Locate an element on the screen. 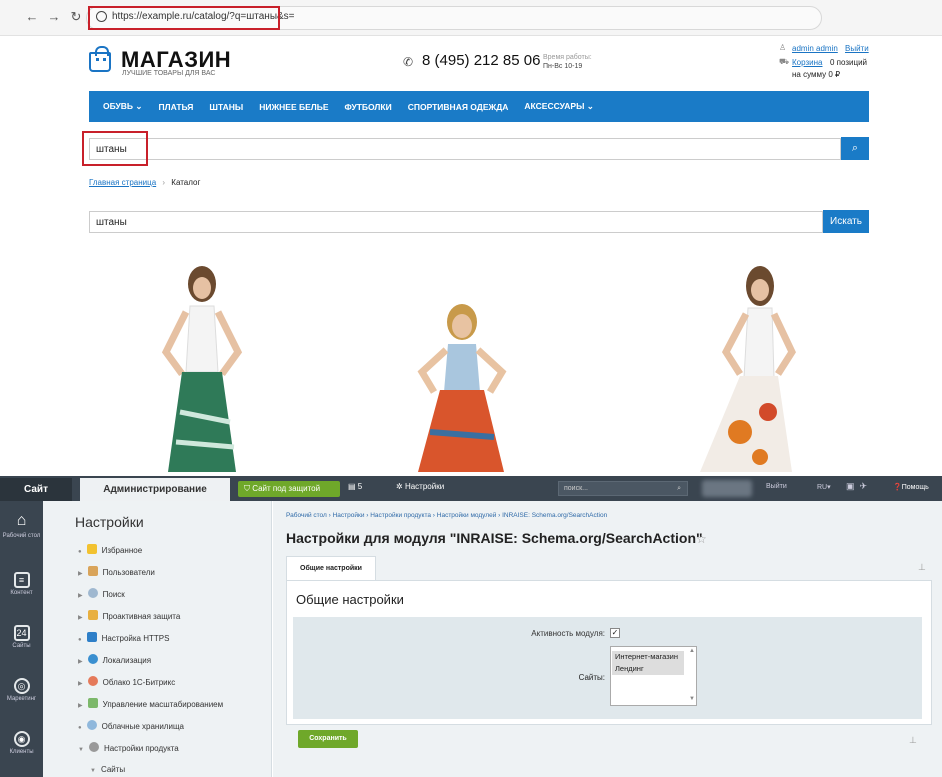 The height and width of the screenshot is (777, 942). user-name-blurred is located at coordinates (727, 488).